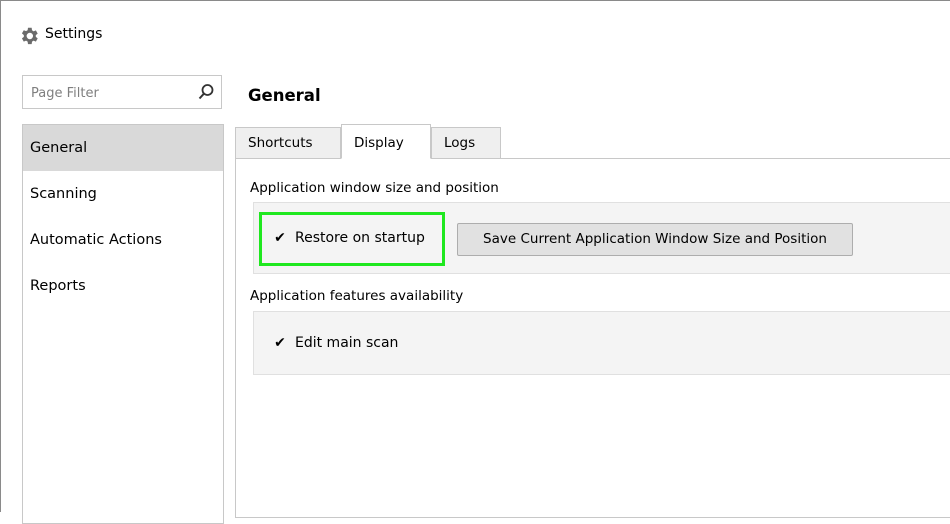 The height and width of the screenshot is (524, 950). Describe the element at coordinates (475, 33) in the screenshot. I see `title-bar: Settings` at that location.